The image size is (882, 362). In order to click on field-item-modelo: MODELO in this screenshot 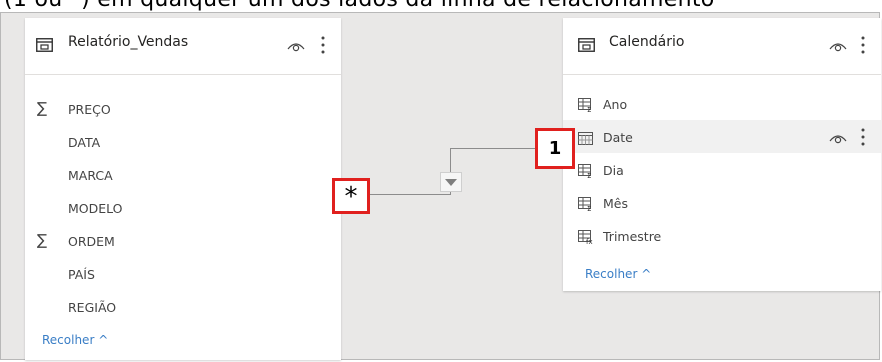, I will do `click(183, 208)`.